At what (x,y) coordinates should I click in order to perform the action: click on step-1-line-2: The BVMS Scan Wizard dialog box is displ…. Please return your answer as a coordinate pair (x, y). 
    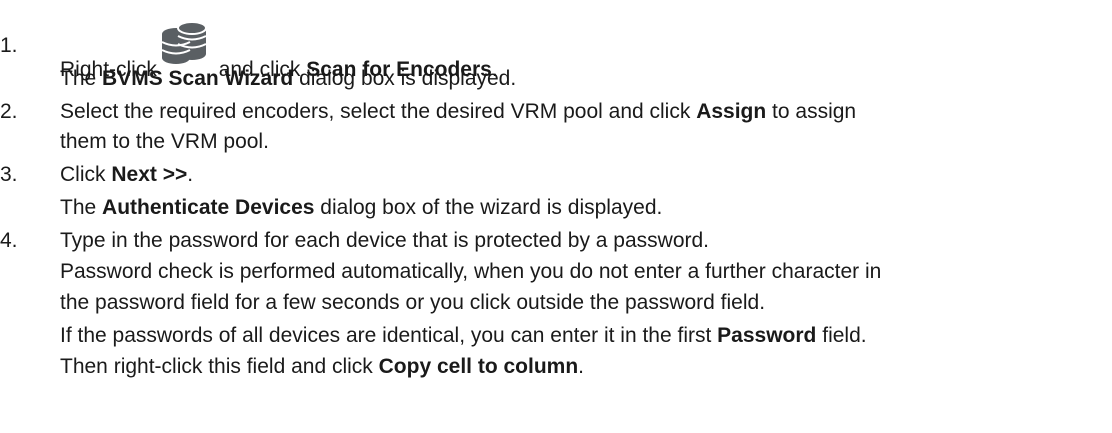
    Looking at the image, I should click on (288, 79).